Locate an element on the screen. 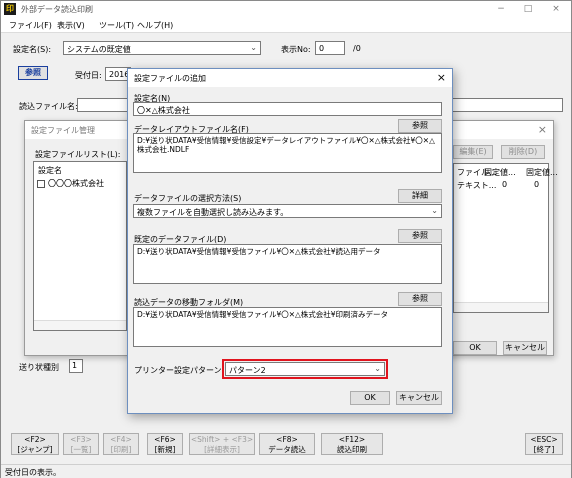  setting-name-select: システムの既定値 ⌄ is located at coordinates (162, 48).